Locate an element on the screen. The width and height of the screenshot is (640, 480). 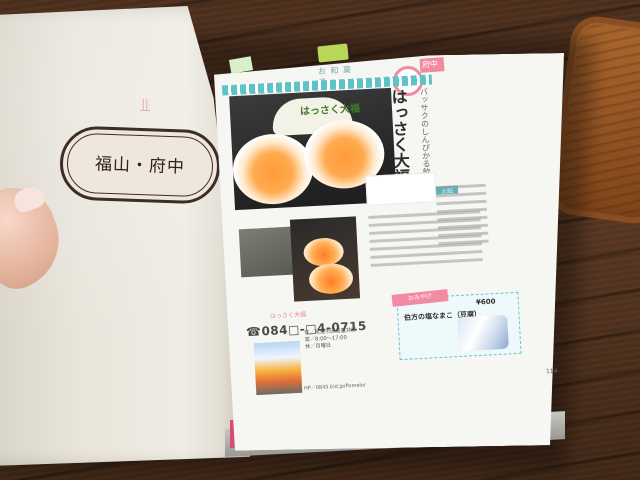
orange-slice-top is located at coordinates (323, 252).